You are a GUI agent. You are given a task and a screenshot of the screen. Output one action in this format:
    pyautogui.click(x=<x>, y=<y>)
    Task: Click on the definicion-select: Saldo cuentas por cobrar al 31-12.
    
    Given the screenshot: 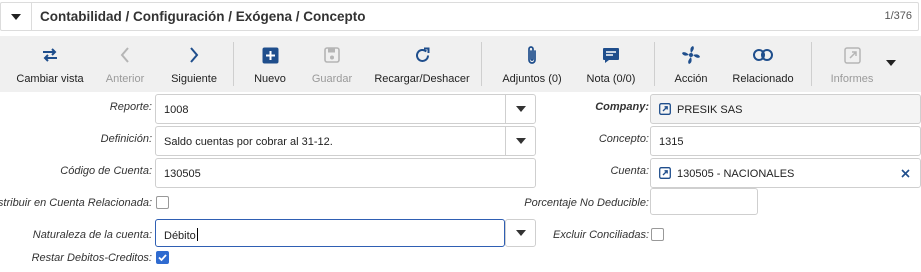 What is the action you would take?
    pyautogui.click(x=345, y=141)
    